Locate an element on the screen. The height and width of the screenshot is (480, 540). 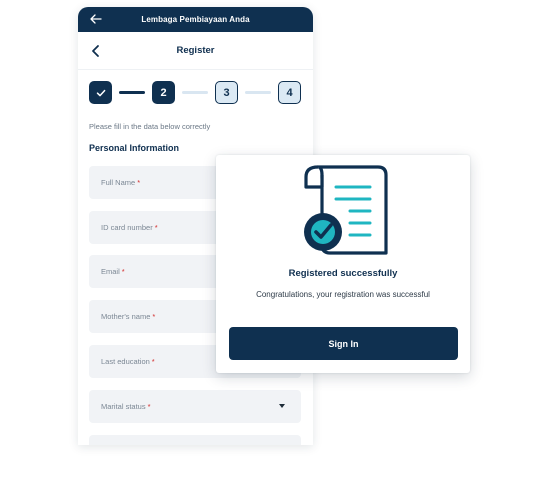
page-title: Register is located at coordinates (195, 50).